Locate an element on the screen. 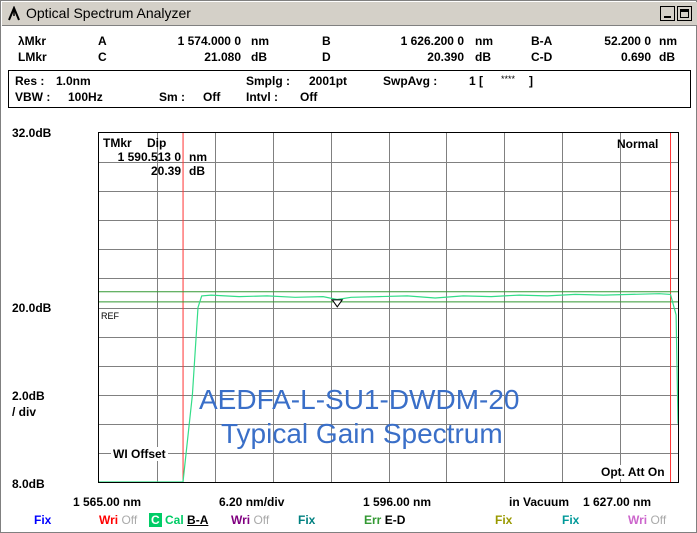  opt-att-label: Opt. Att On is located at coordinates (633, 472).